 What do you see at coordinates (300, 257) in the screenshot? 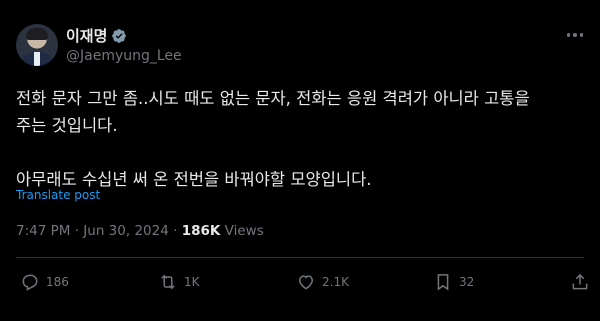
I see `divider` at bounding box center [300, 257].